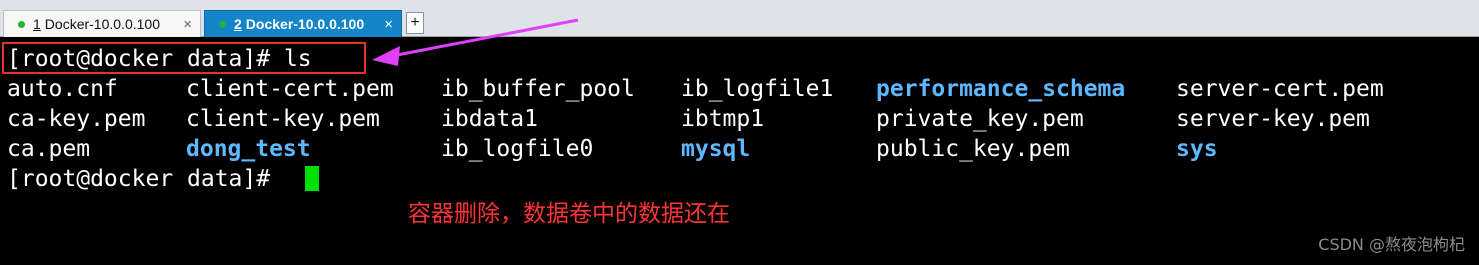 The height and width of the screenshot is (265, 1479). Describe the element at coordinates (248, 149) in the screenshot. I see `directory-entry: dong_test` at that location.